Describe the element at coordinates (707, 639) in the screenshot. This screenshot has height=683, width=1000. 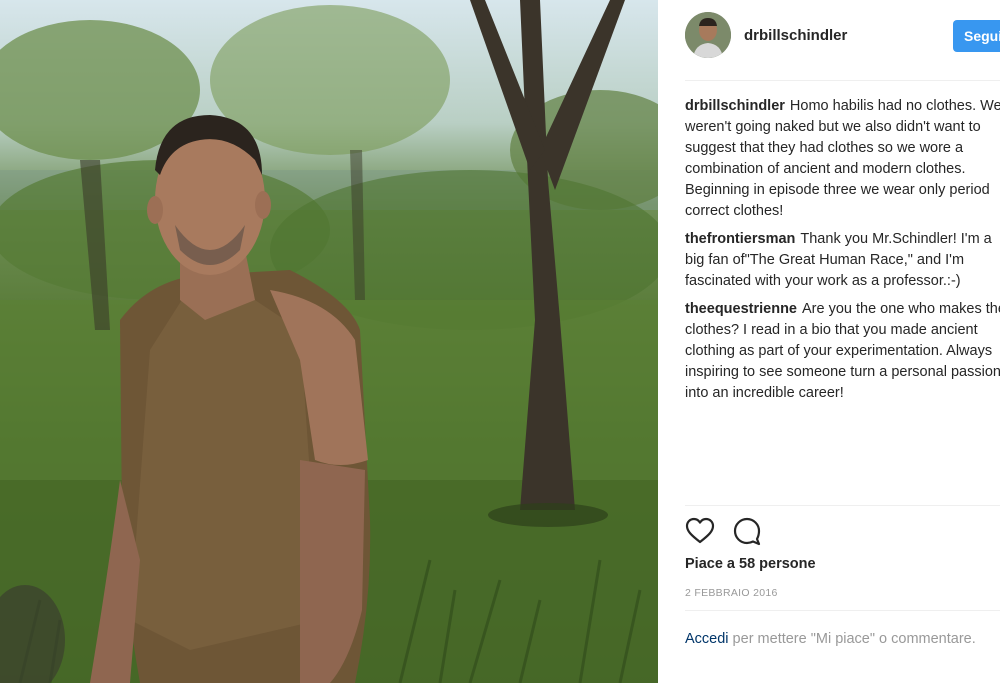
I see `login-link: Accedi` at that location.